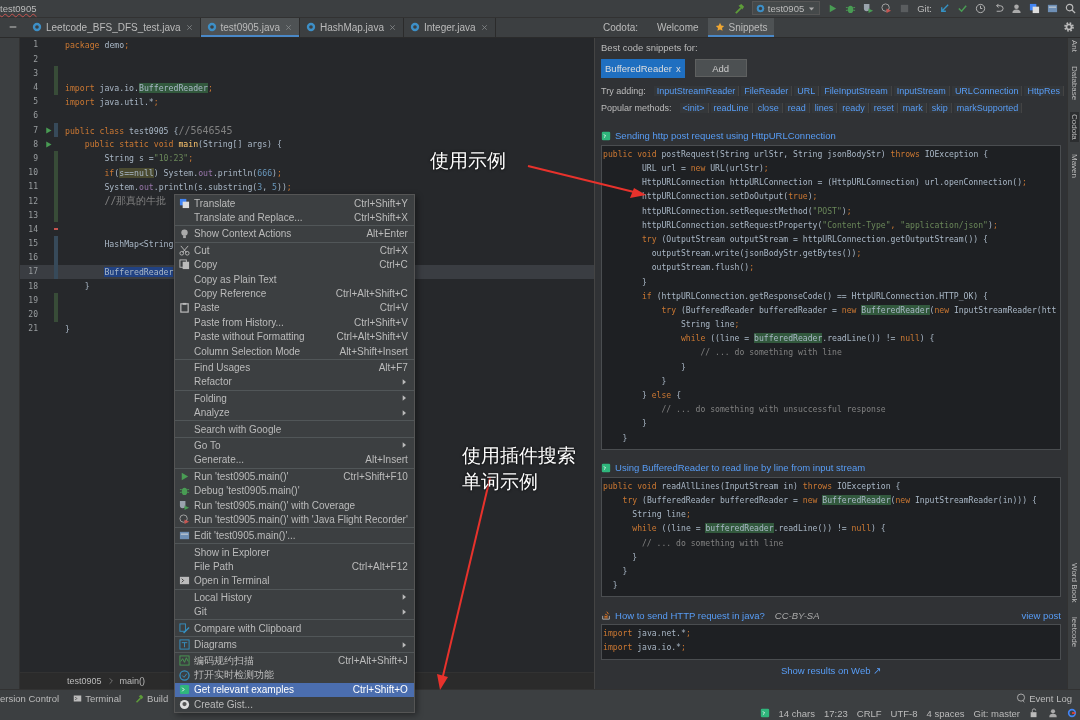  Describe the element at coordinates (294, 382) in the screenshot. I see `menu-item: Refactor` at that location.